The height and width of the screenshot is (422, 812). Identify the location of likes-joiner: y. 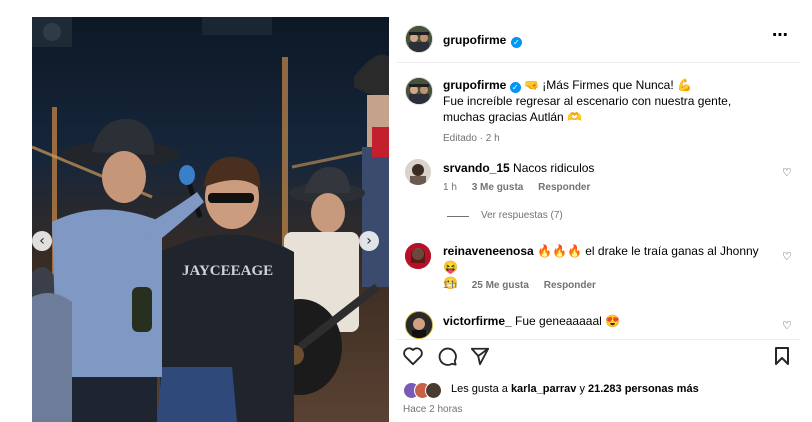
(582, 389).